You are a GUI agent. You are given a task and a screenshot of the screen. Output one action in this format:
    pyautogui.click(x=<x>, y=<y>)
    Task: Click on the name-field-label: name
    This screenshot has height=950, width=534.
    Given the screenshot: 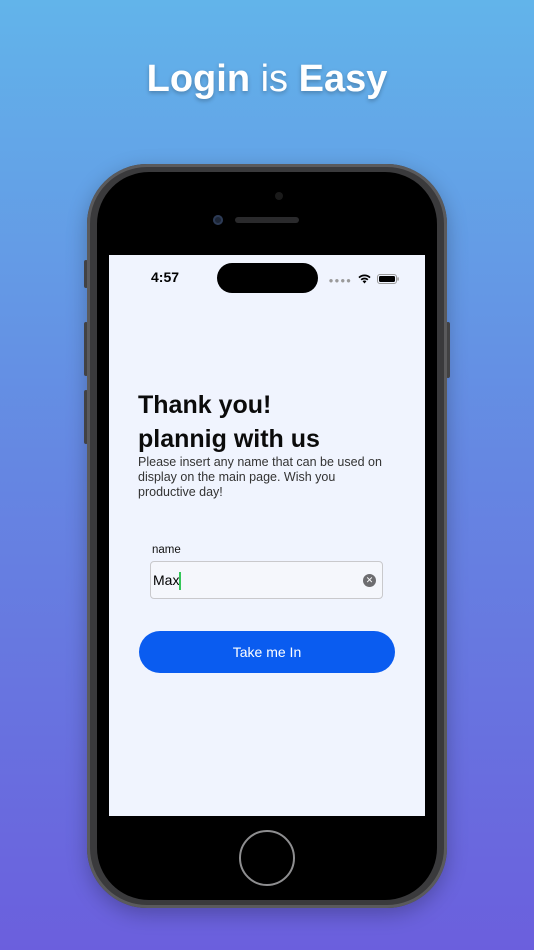 What is the action you would take?
    pyautogui.click(x=166, y=550)
    